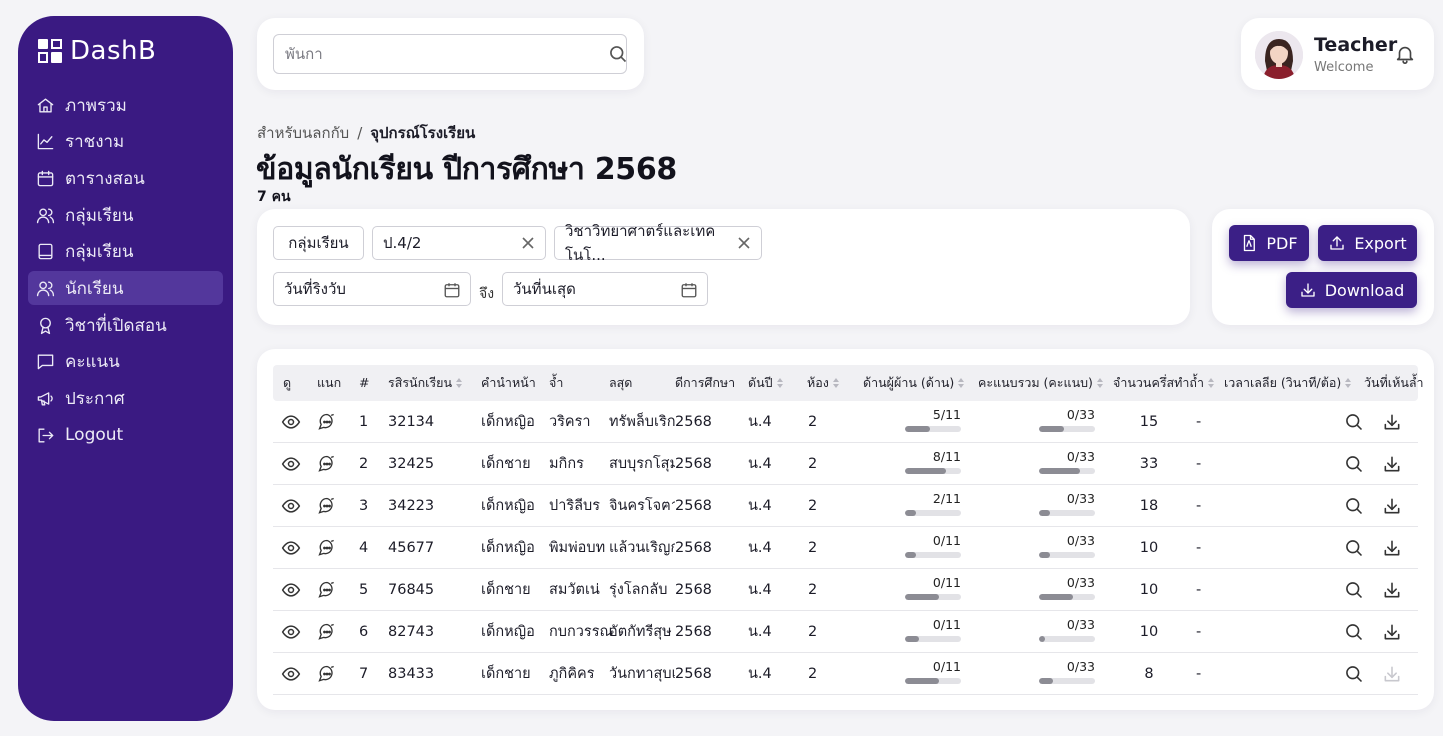  What do you see at coordinates (125, 288) in the screenshot?
I see `sidebar-item-5: นักเรียน` at bounding box center [125, 288].